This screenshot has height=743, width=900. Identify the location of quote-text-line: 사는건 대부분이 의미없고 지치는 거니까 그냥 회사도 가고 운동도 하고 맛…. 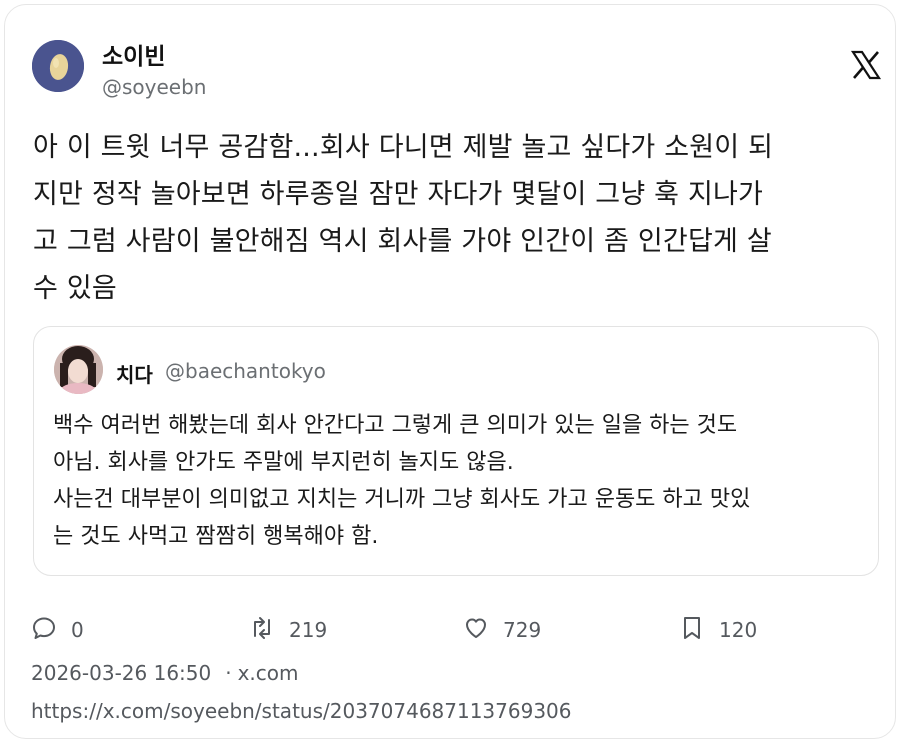
(402, 499).